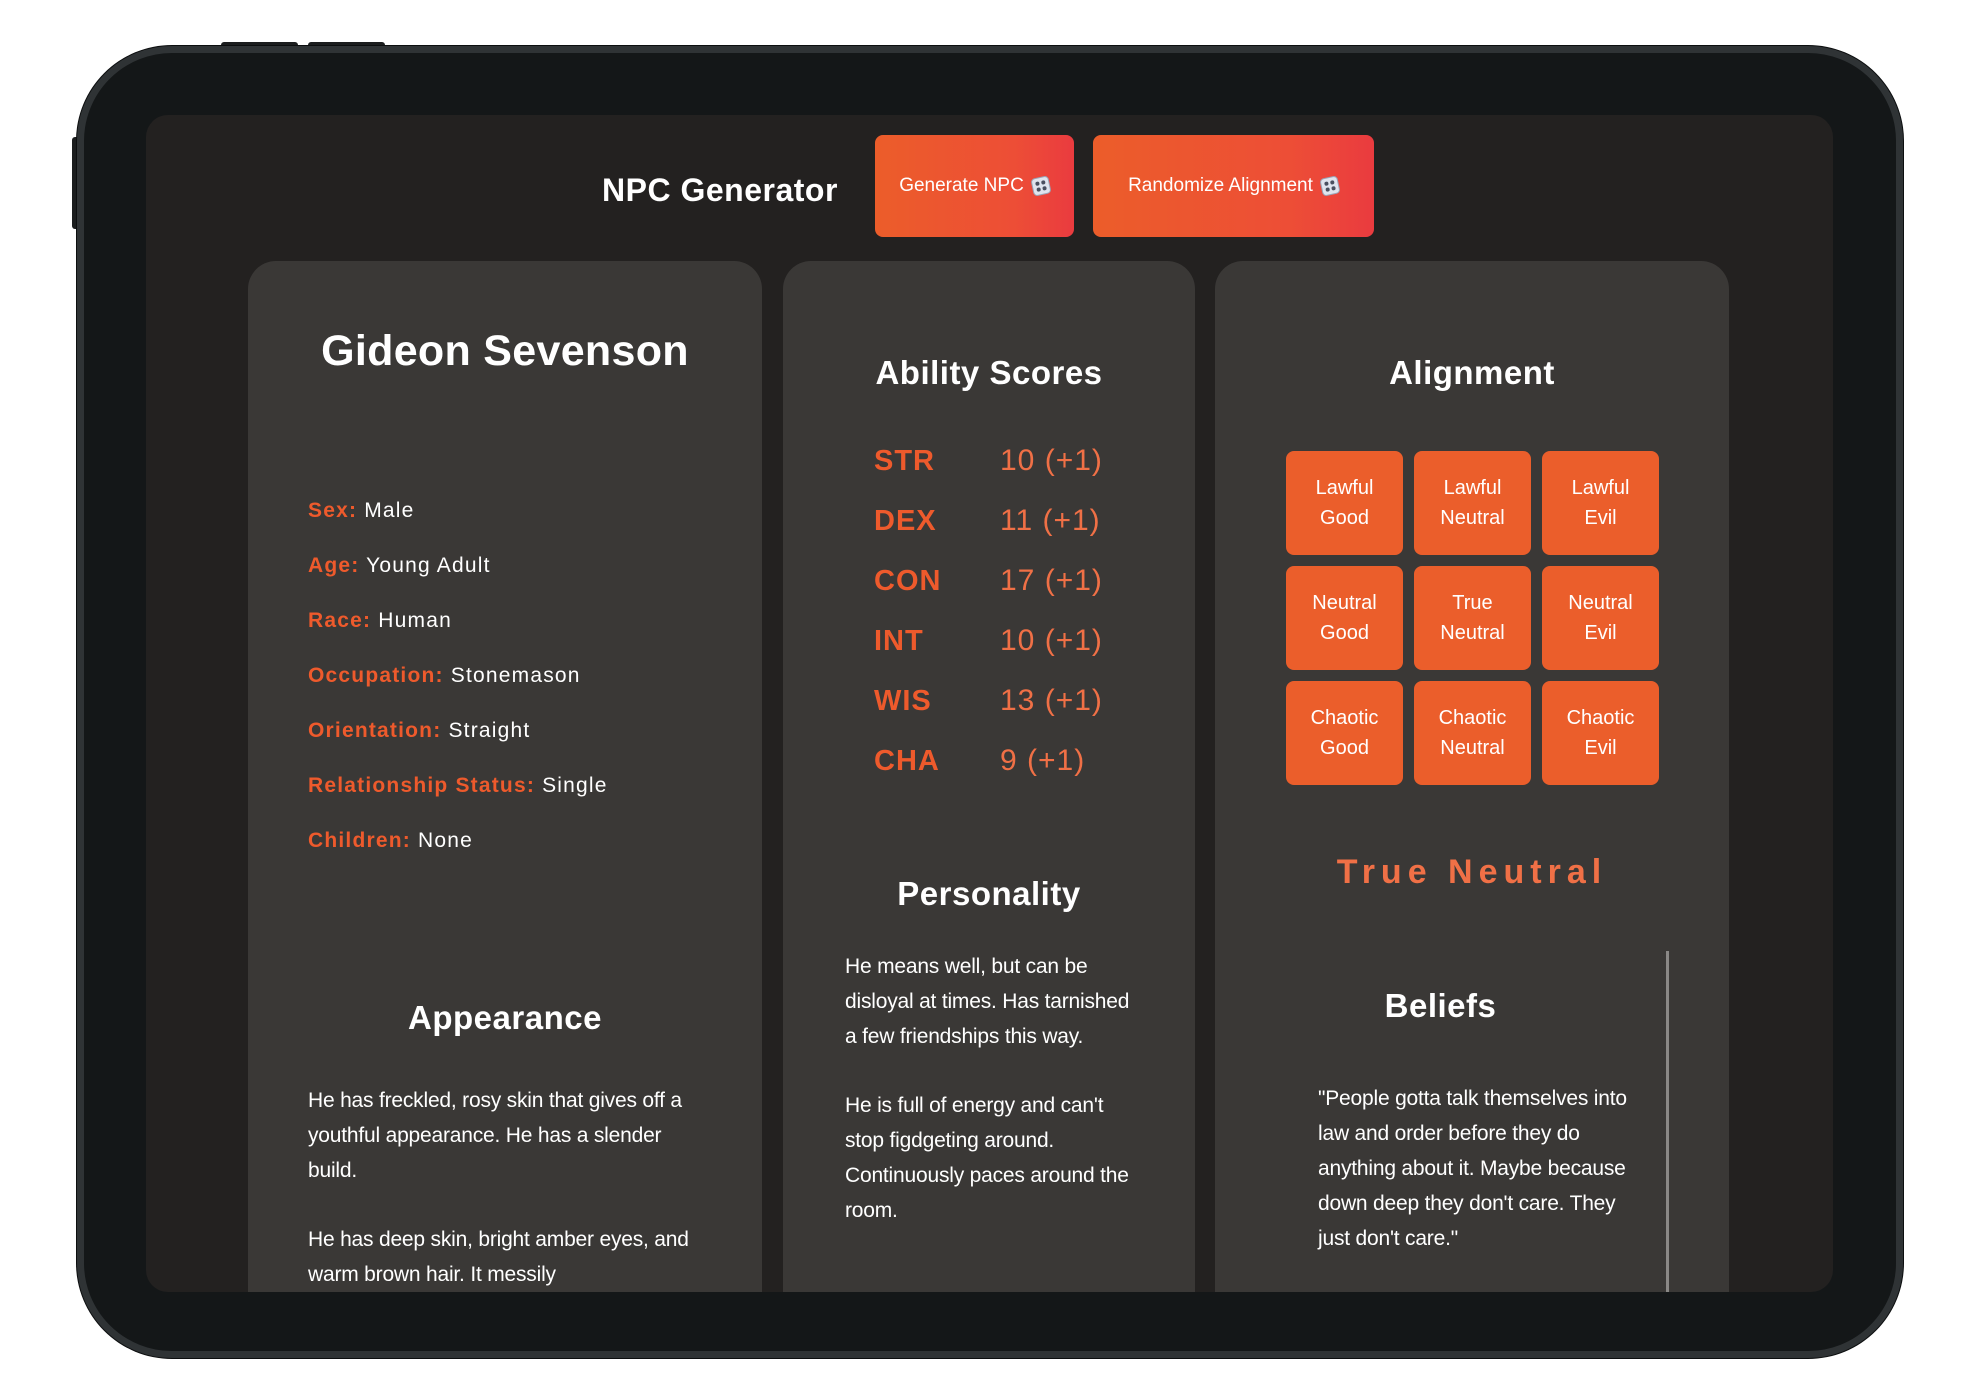 The image size is (1971, 1399). What do you see at coordinates (359, 840) in the screenshot?
I see `detail-label: Children:` at bounding box center [359, 840].